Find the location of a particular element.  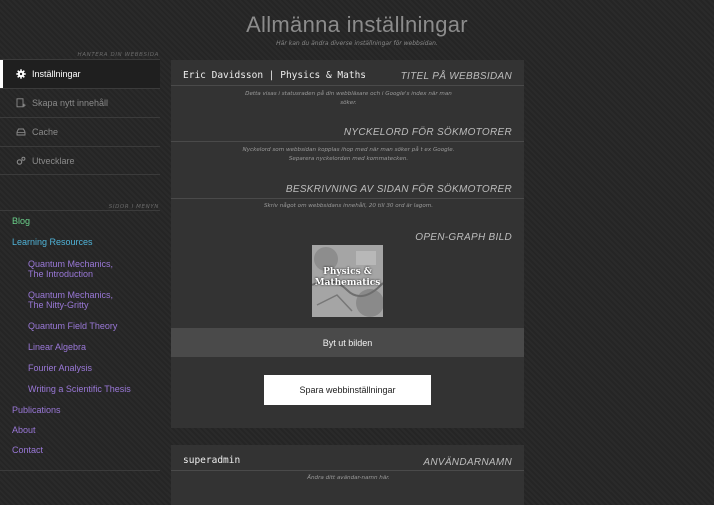

site-title-input: Eric Davidsson | Physics & Maths is located at coordinates (274, 75).